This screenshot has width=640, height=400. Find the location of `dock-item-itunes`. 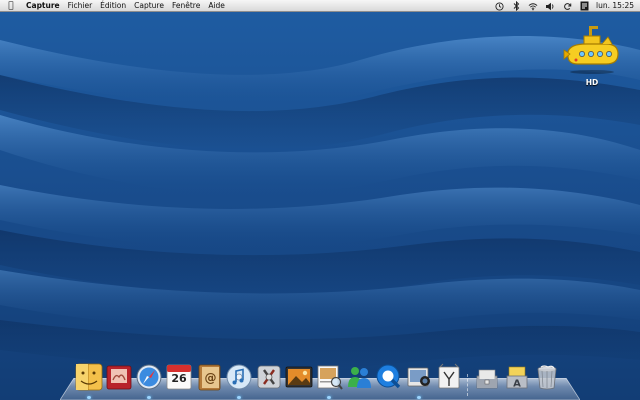

dock-item-itunes is located at coordinates (239, 380).